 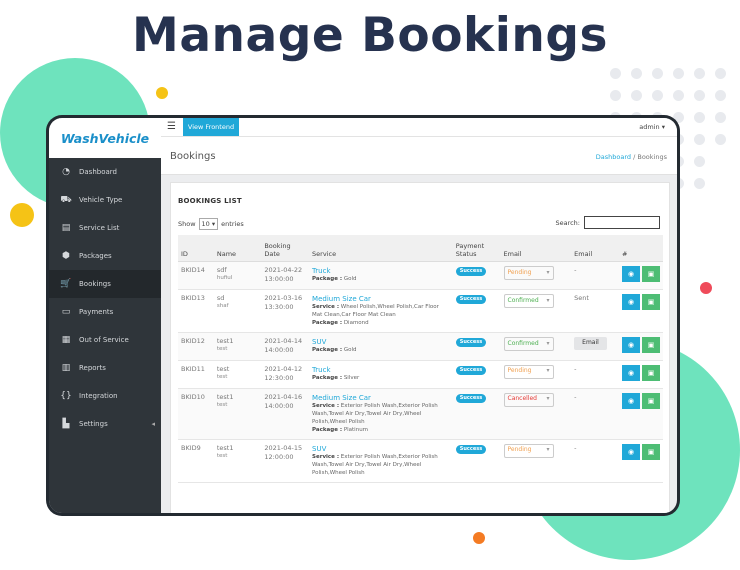 I want to click on entries-select: 10 ▾, so click(x=208, y=224).